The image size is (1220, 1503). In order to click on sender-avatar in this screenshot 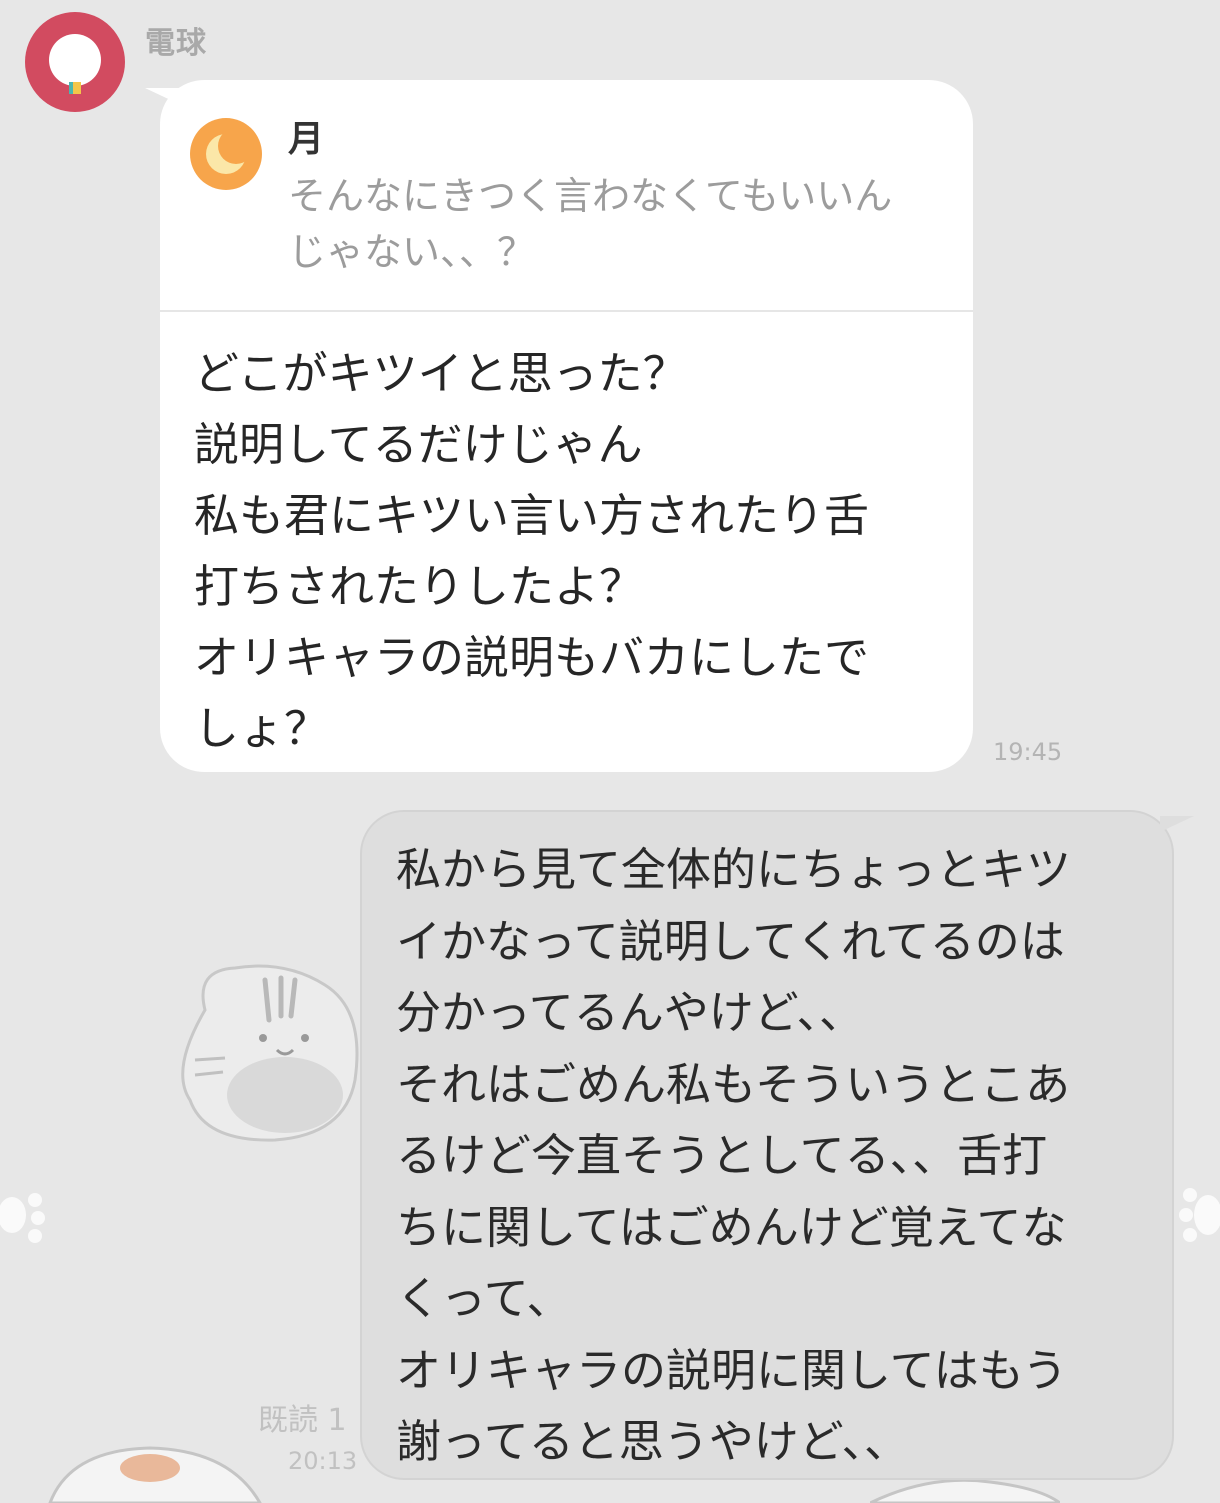, I will do `click(75, 62)`.